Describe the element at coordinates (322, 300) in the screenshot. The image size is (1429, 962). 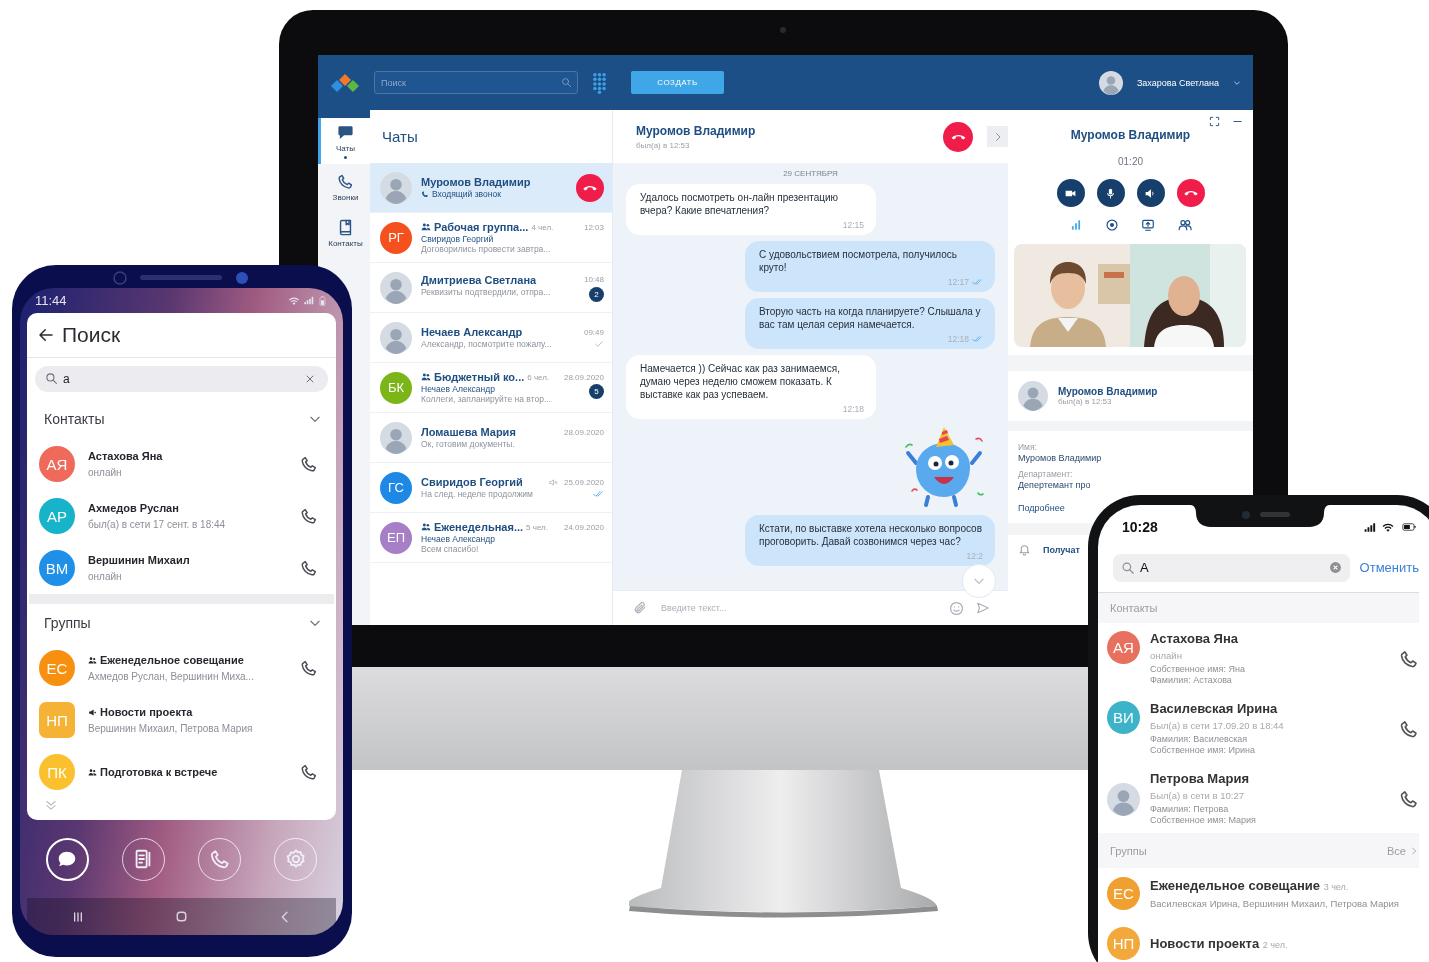
I see `battery-icon` at that location.